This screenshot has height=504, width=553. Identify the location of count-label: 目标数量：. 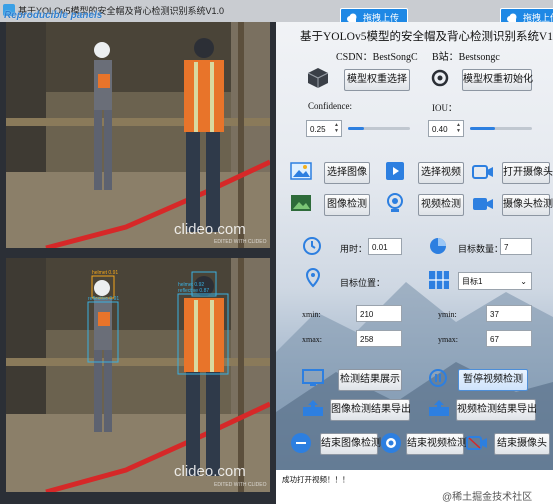
(481, 249).